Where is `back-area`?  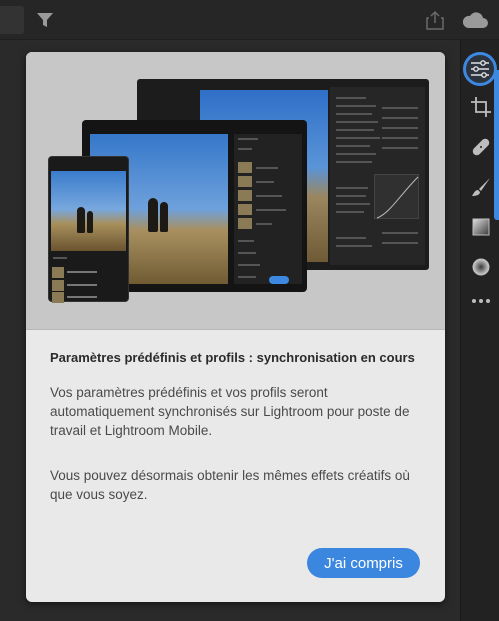
back-area is located at coordinates (12, 20).